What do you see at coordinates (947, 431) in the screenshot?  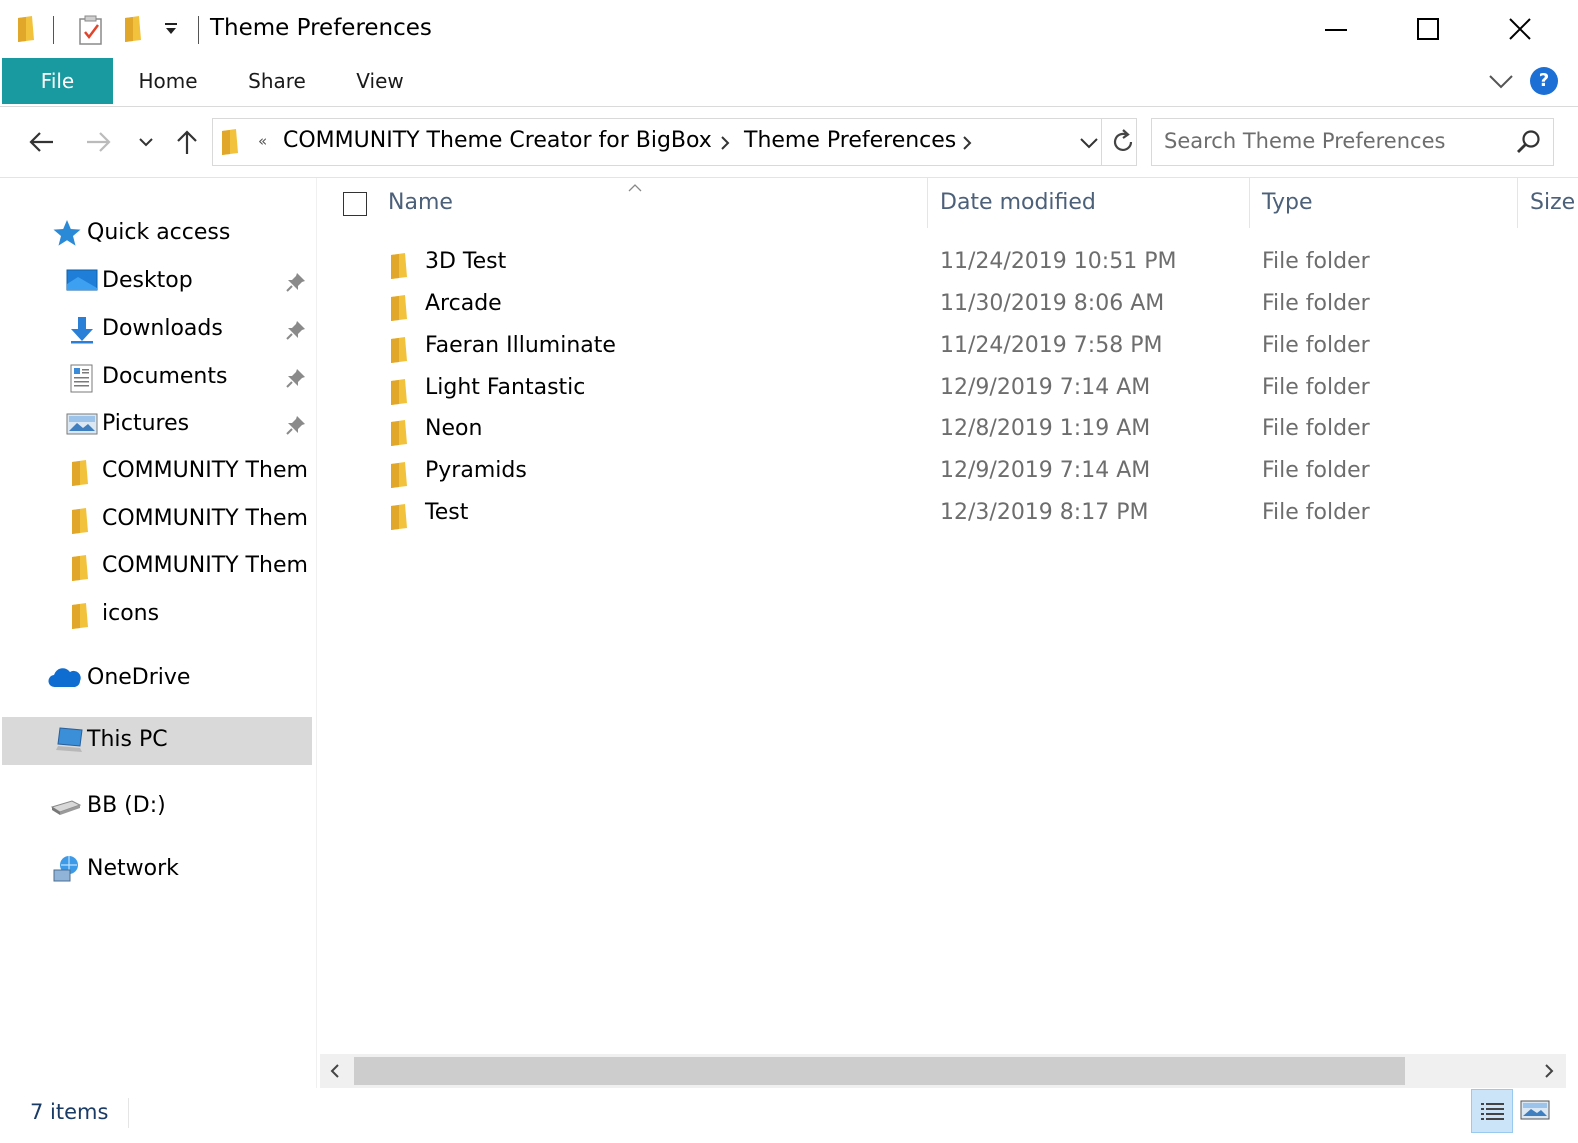 I see `table-row: Neon 12/8/2019 1:19 AM File folder` at bounding box center [947, 431].